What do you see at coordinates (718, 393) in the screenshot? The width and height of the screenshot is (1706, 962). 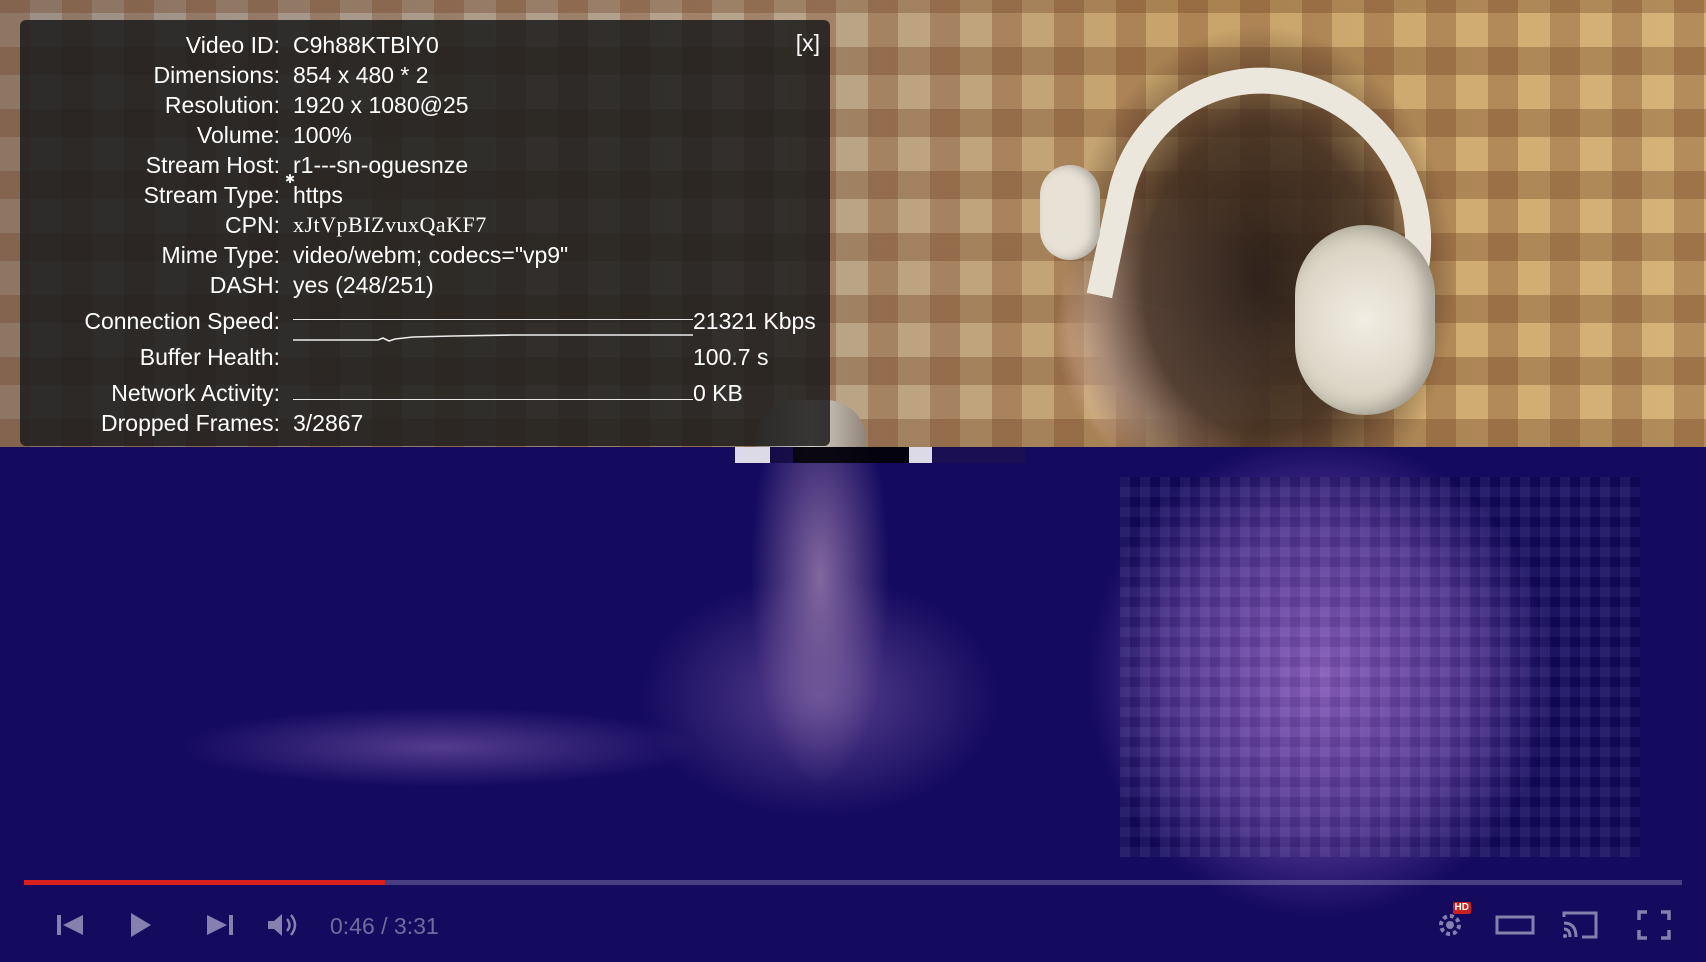 I see `network-activity-readout: 0 KB` at bounding box center [718, 393].